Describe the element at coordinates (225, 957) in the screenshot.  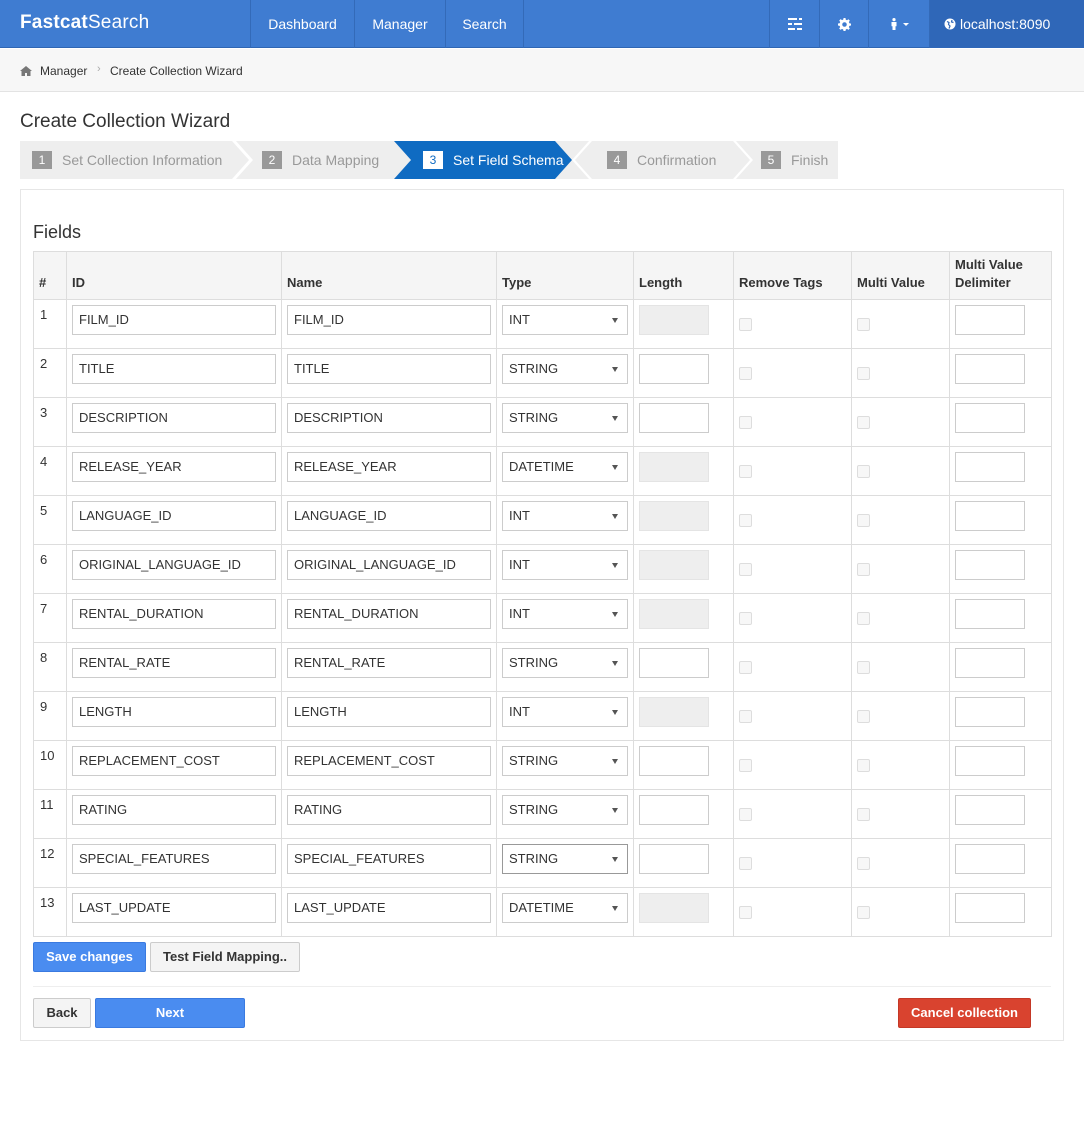
I see `test-field-mapping-button: Test Field Mapping..` at that location.